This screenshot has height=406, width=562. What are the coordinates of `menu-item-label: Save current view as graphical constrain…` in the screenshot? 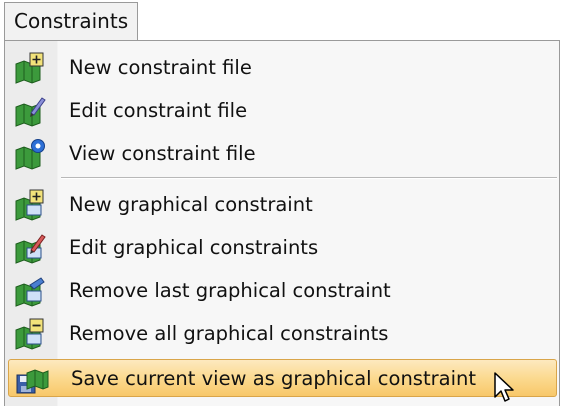 It's located at (274, 378).